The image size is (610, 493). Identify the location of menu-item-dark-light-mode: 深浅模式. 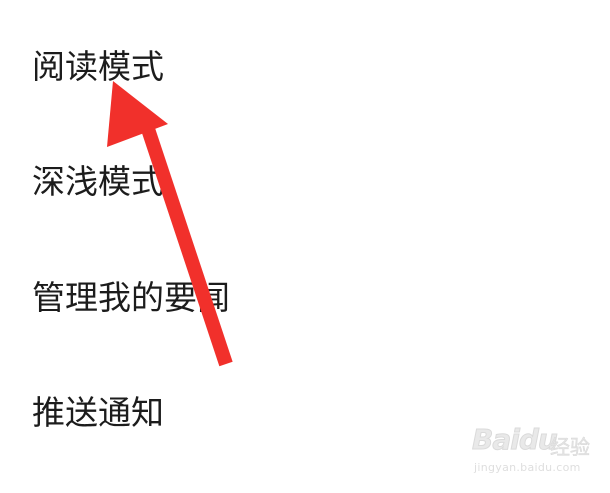
(98, 182).